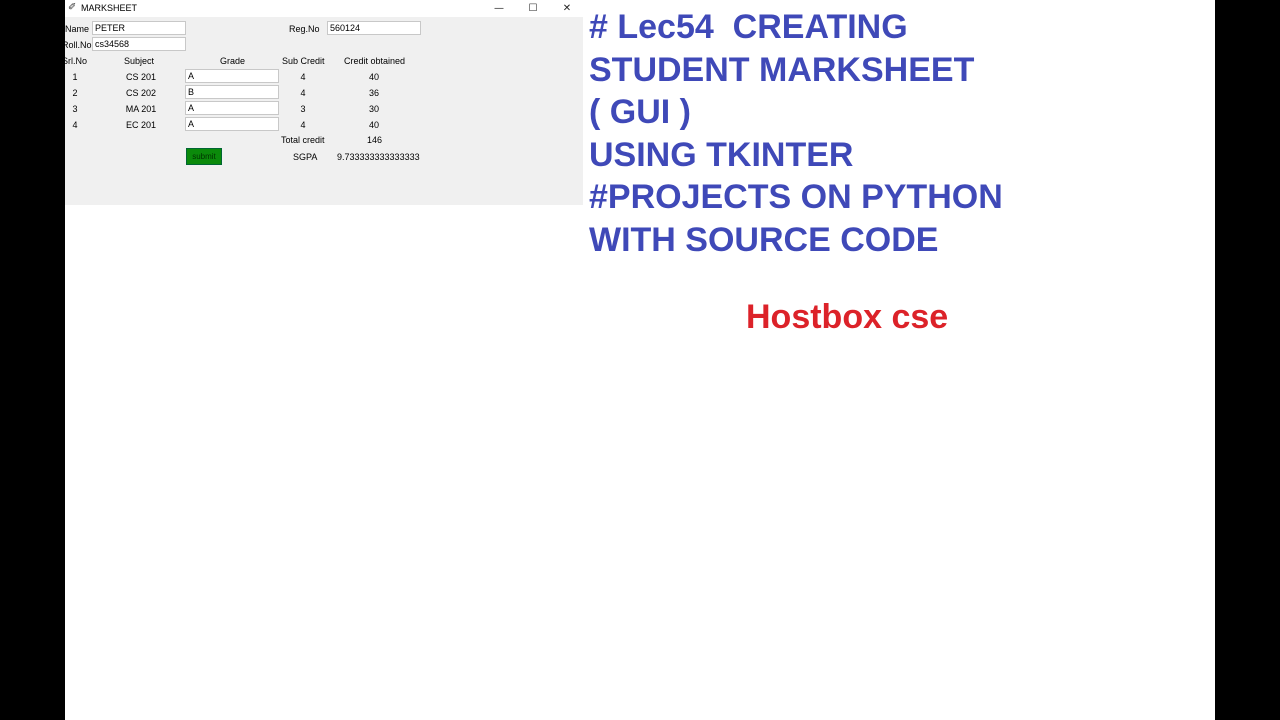 The height and width of the screenshot is (720, 1280). I want to click on row-3-obtained: 30, so click(373, 109).